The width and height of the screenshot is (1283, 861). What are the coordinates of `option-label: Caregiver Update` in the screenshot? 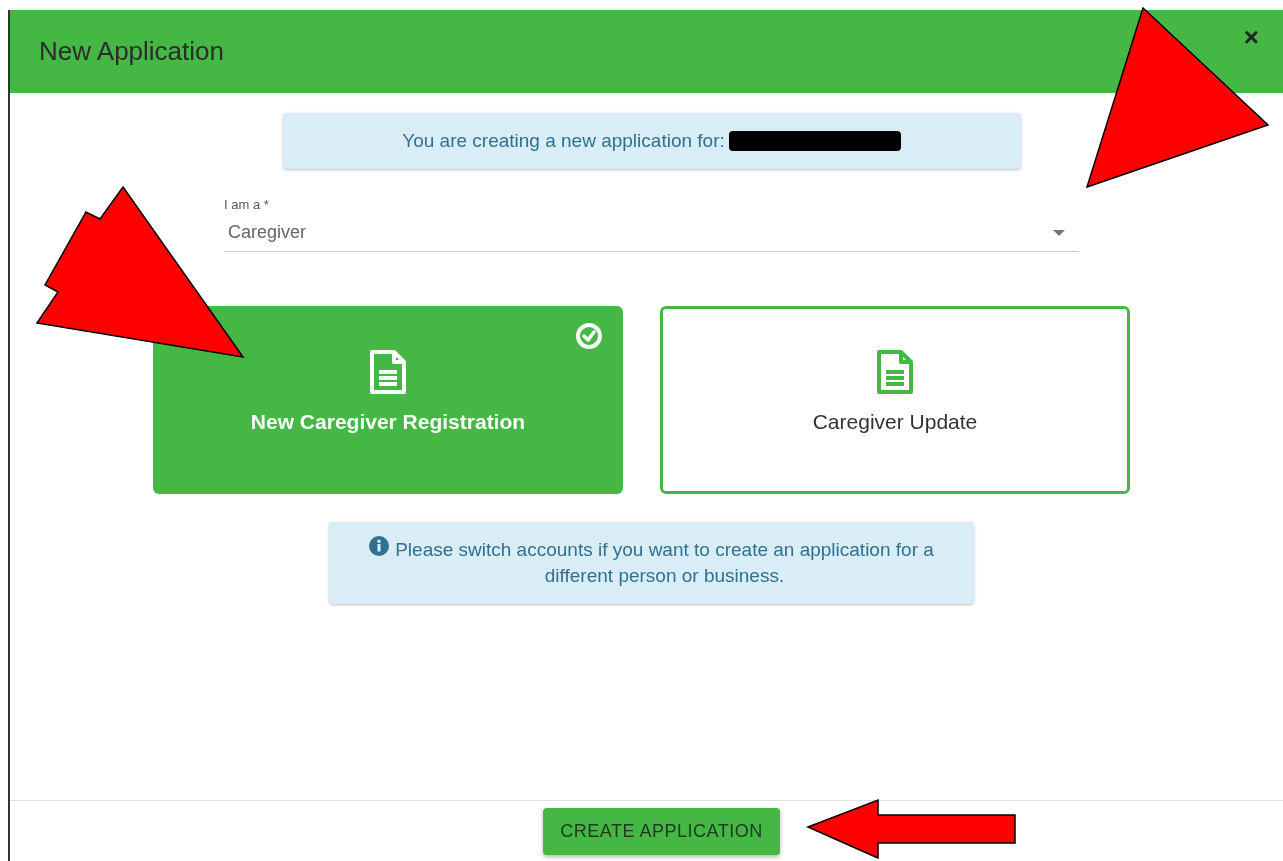 It's located at (895, 421).